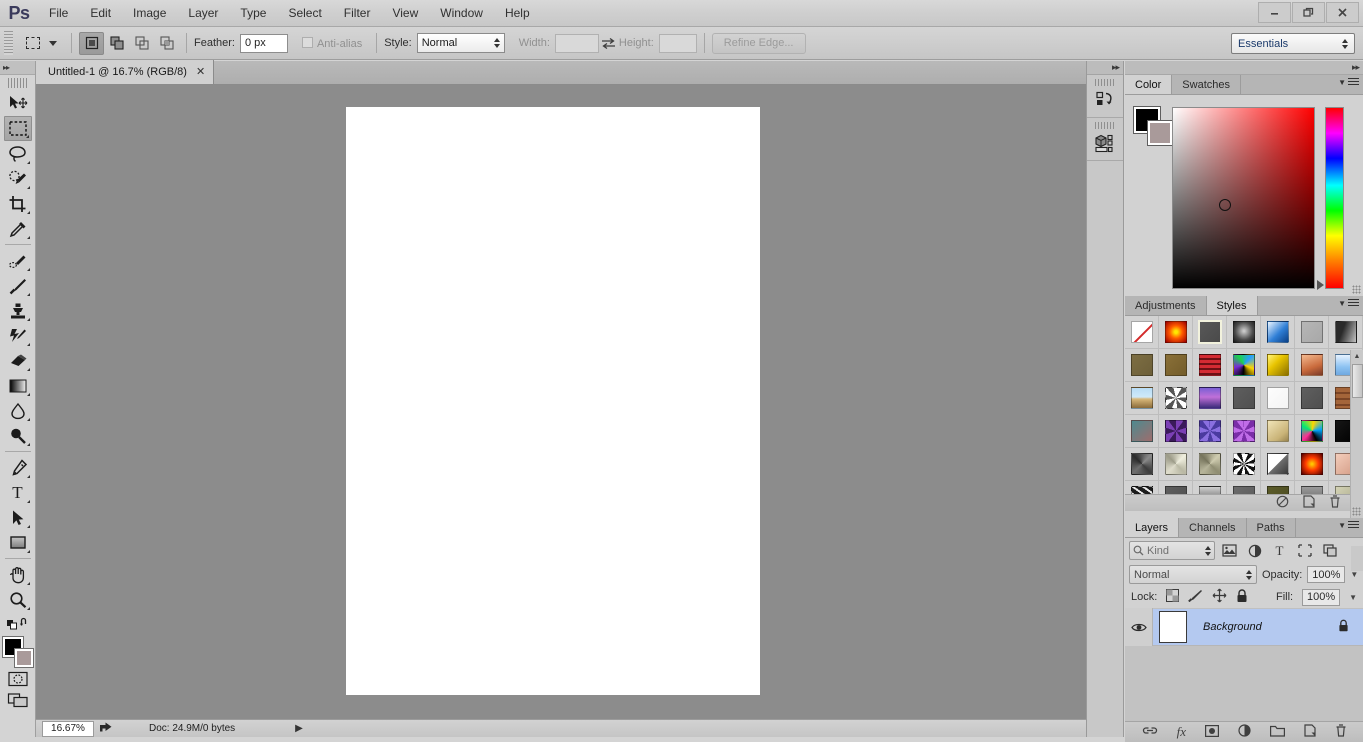  What do you see at coordinates (166, 43) in the screenshot?
I see `intersect-with-selection-button` at bounding box center [166, 43].